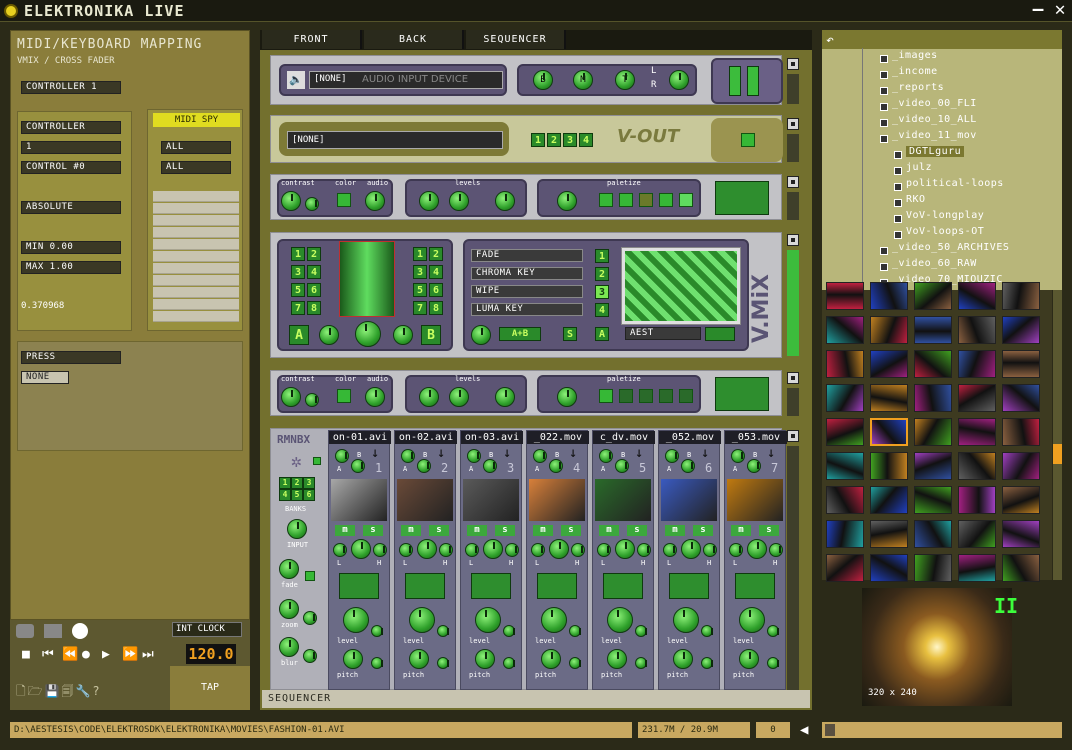 The width and height of the screenshot is (1072, 750). What do you see at coordinates (314, 272) in the screenshot?
I see `vmix-left-num: 4` at bounding box center [314, 272].